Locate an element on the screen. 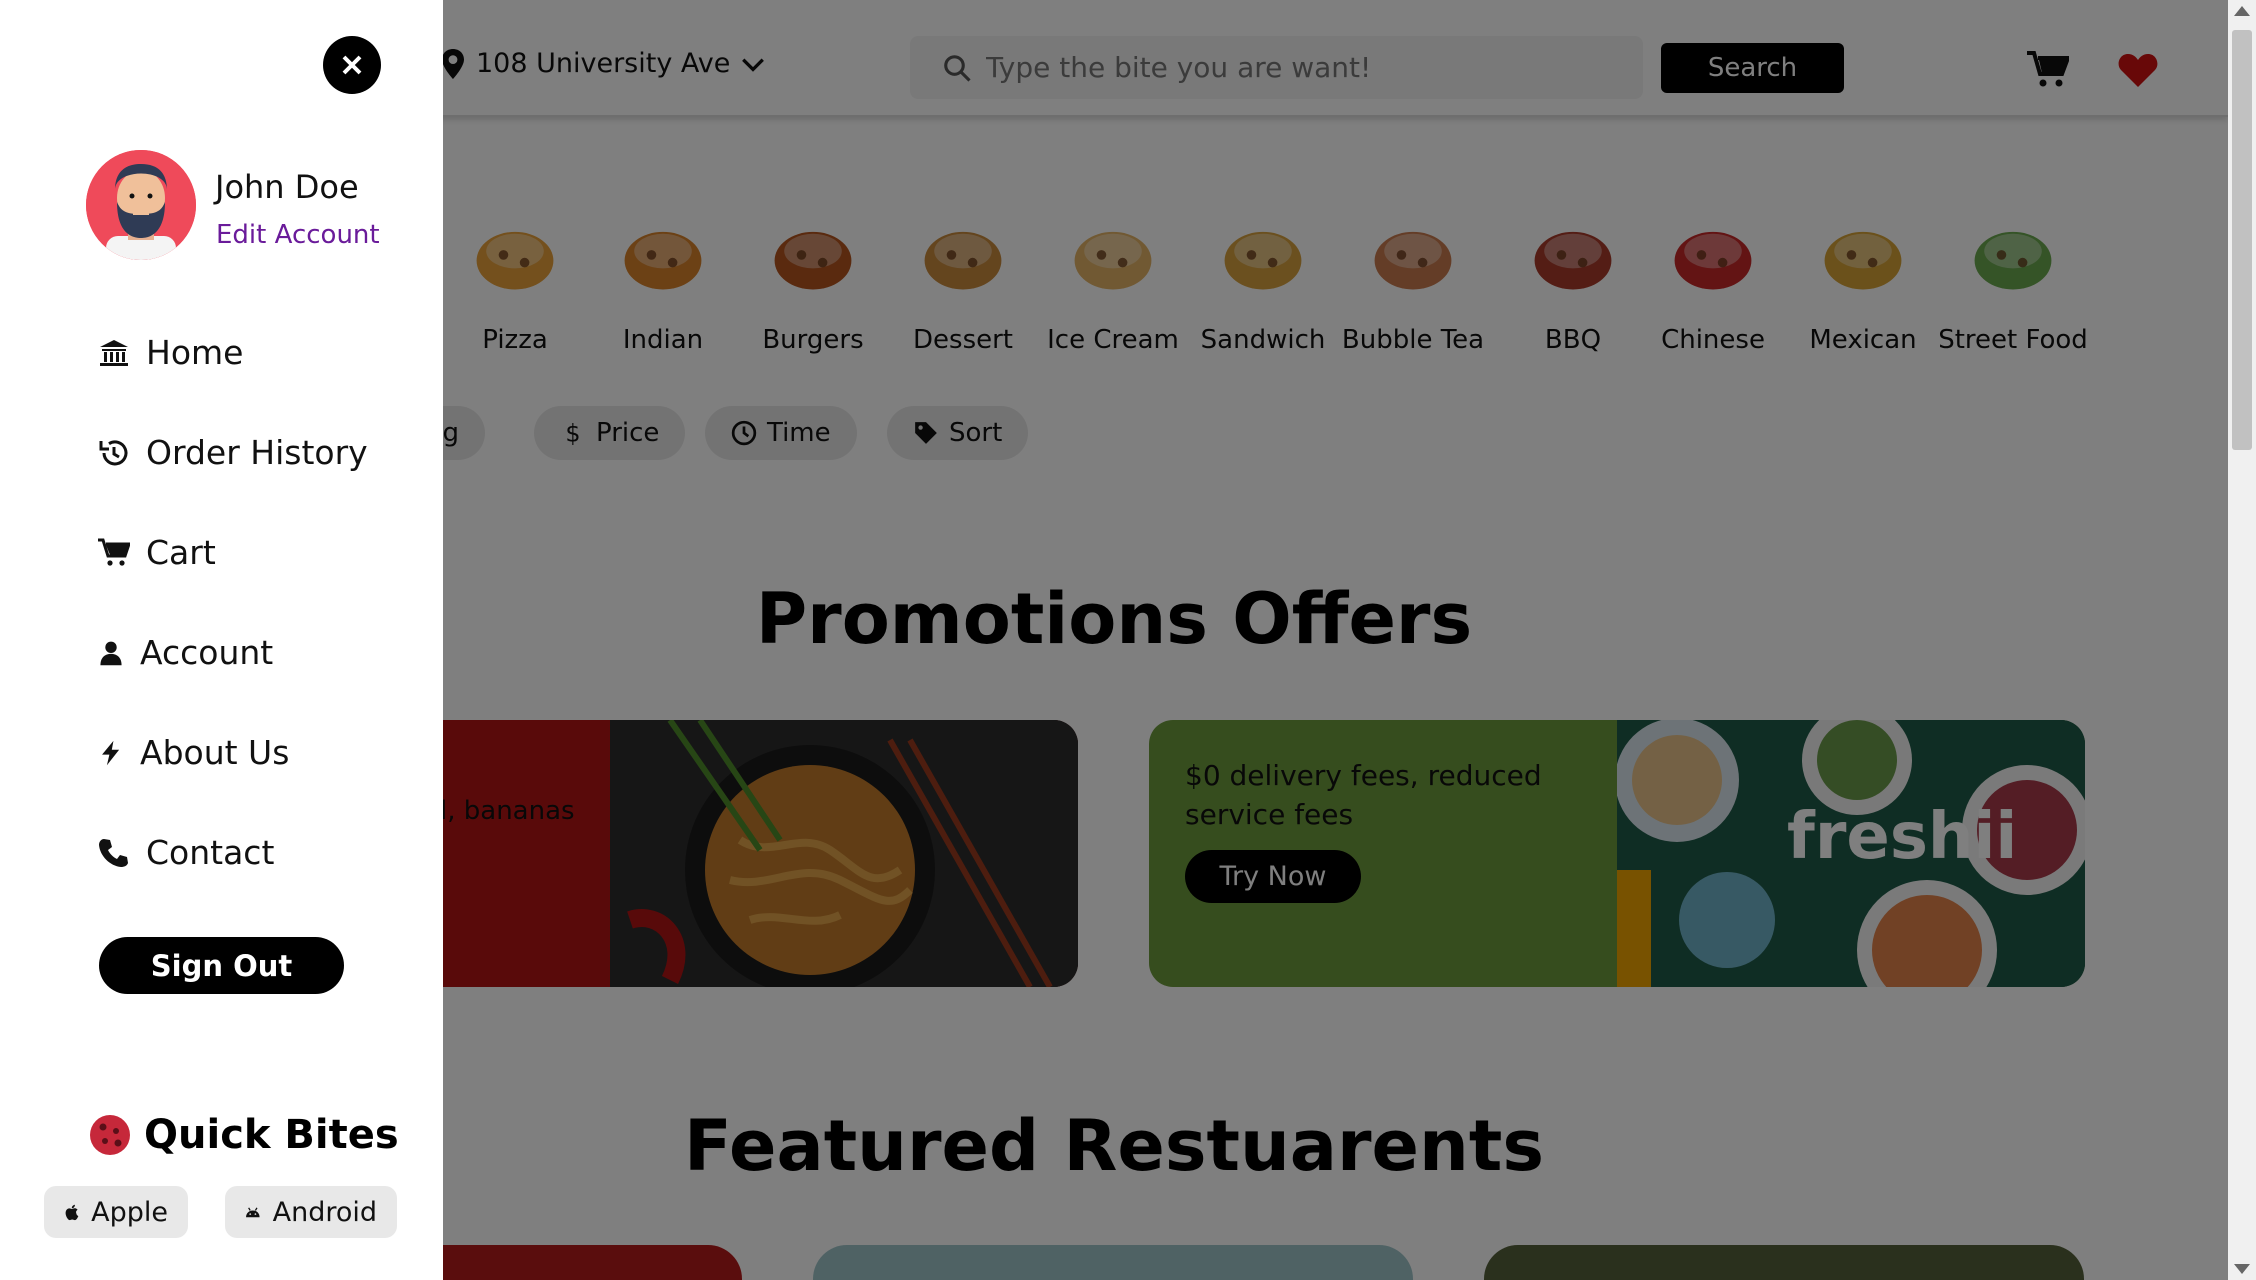  user-name: John Doe is located at coordinates (287, 187).